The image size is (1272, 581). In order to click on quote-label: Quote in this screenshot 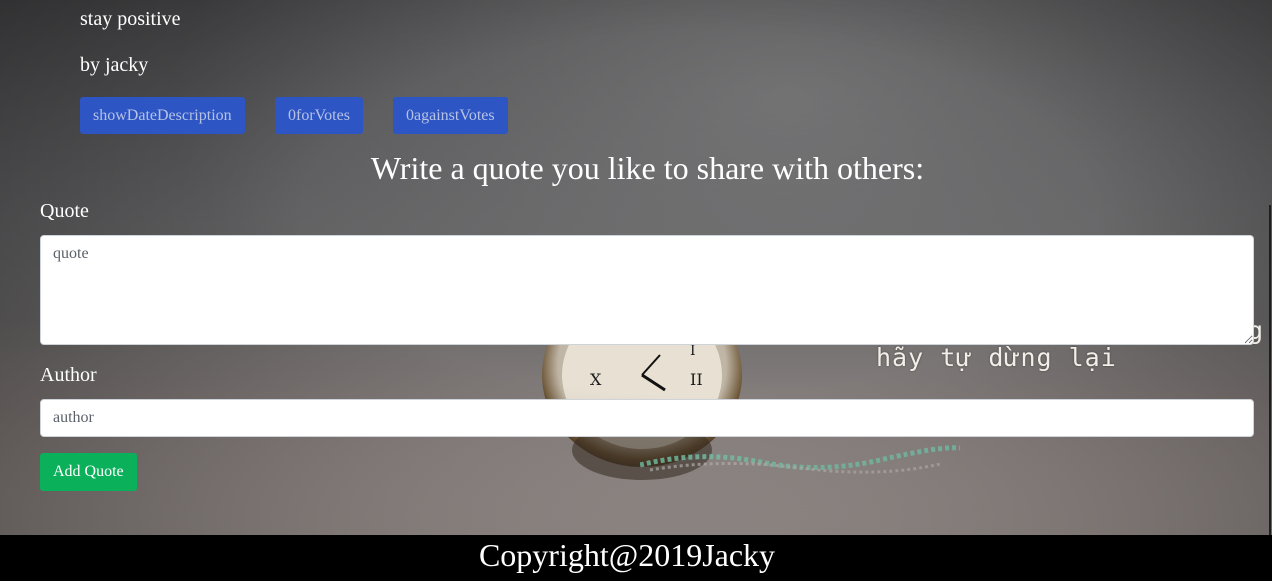, I will do `click(64, 211)`.